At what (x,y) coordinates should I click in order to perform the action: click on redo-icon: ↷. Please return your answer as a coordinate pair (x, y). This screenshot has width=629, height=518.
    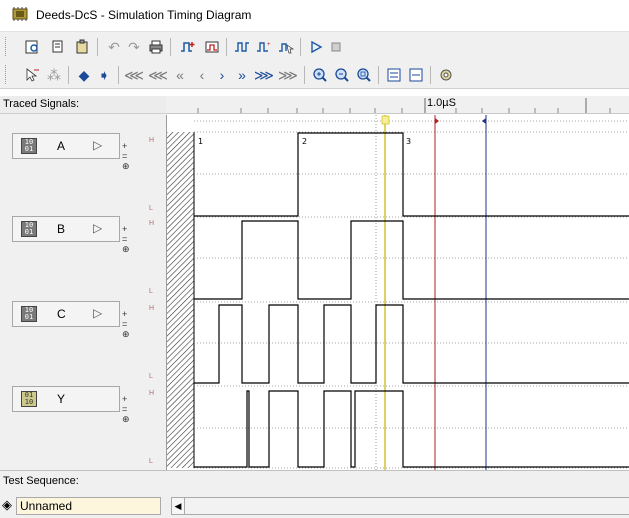
    Looking at the image, I should click on (134, 47).